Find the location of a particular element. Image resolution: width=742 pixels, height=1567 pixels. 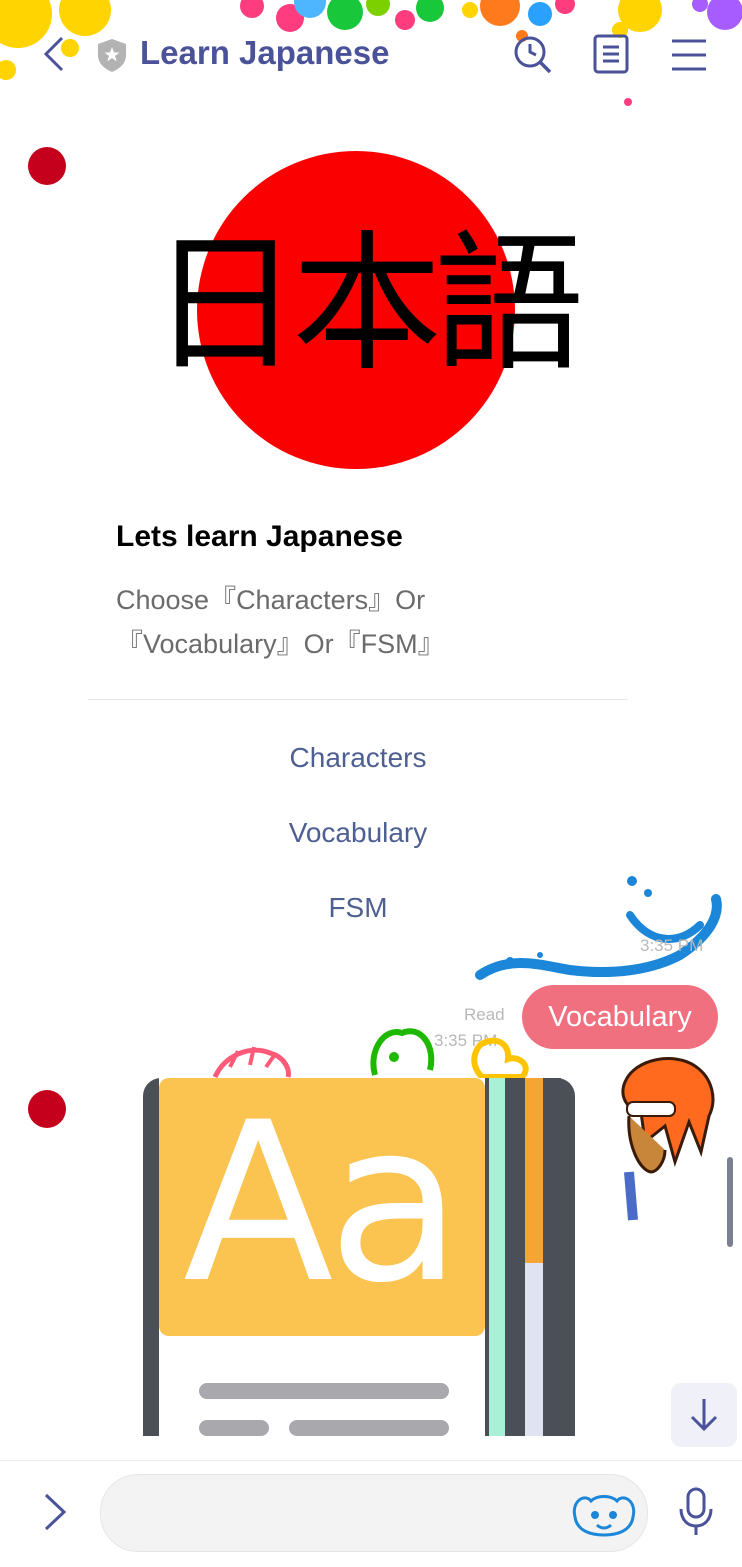

blue-wave-sticker is located at coordinates (598, 928).